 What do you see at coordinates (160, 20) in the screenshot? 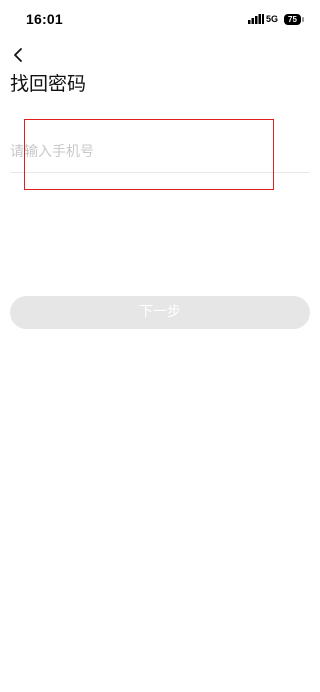
I see `status-bar: 16:01 5G 75` at bounding box center [160, 20].